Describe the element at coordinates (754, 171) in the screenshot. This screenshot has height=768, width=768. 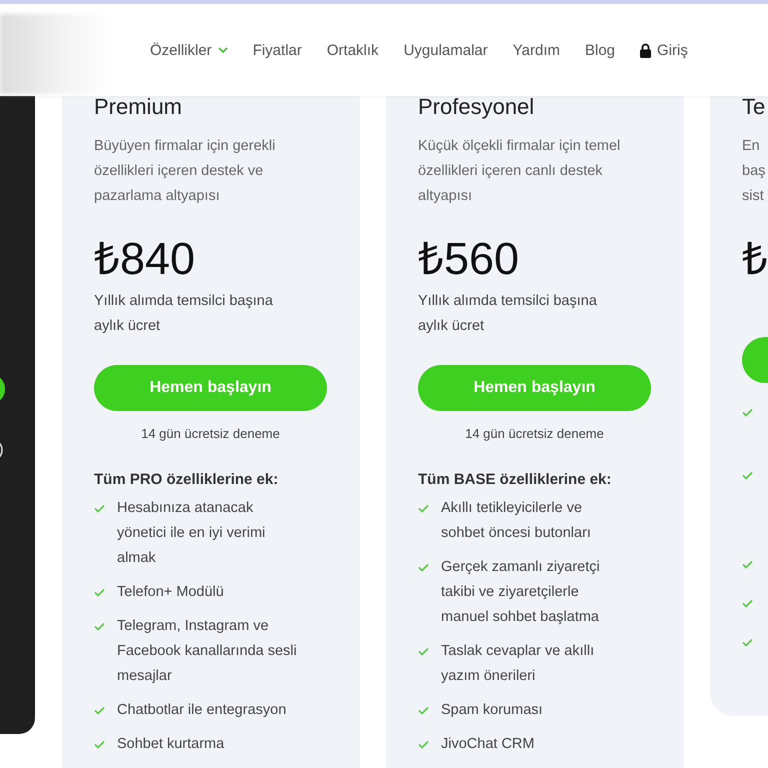
I see `plan-description: baş` at that location.